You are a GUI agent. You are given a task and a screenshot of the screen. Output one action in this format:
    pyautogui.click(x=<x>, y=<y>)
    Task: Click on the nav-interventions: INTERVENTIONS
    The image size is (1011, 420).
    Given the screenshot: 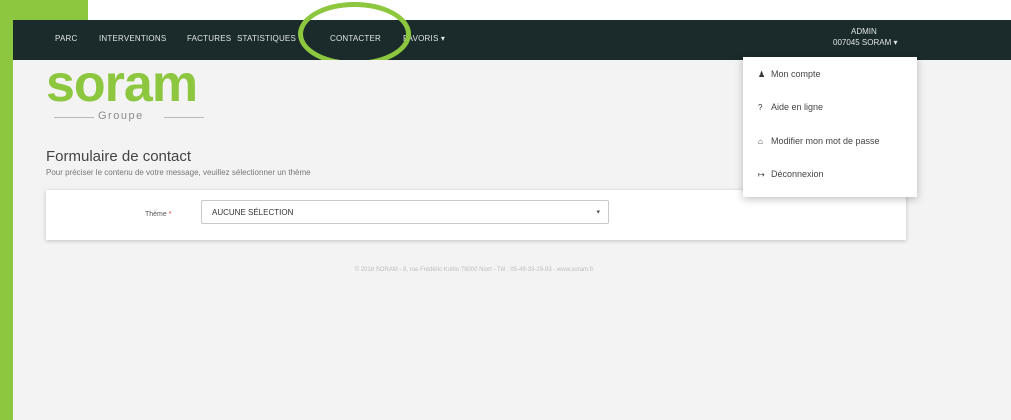 What is the action you would take?
    pyautogui.click(x=132, y=38)
    